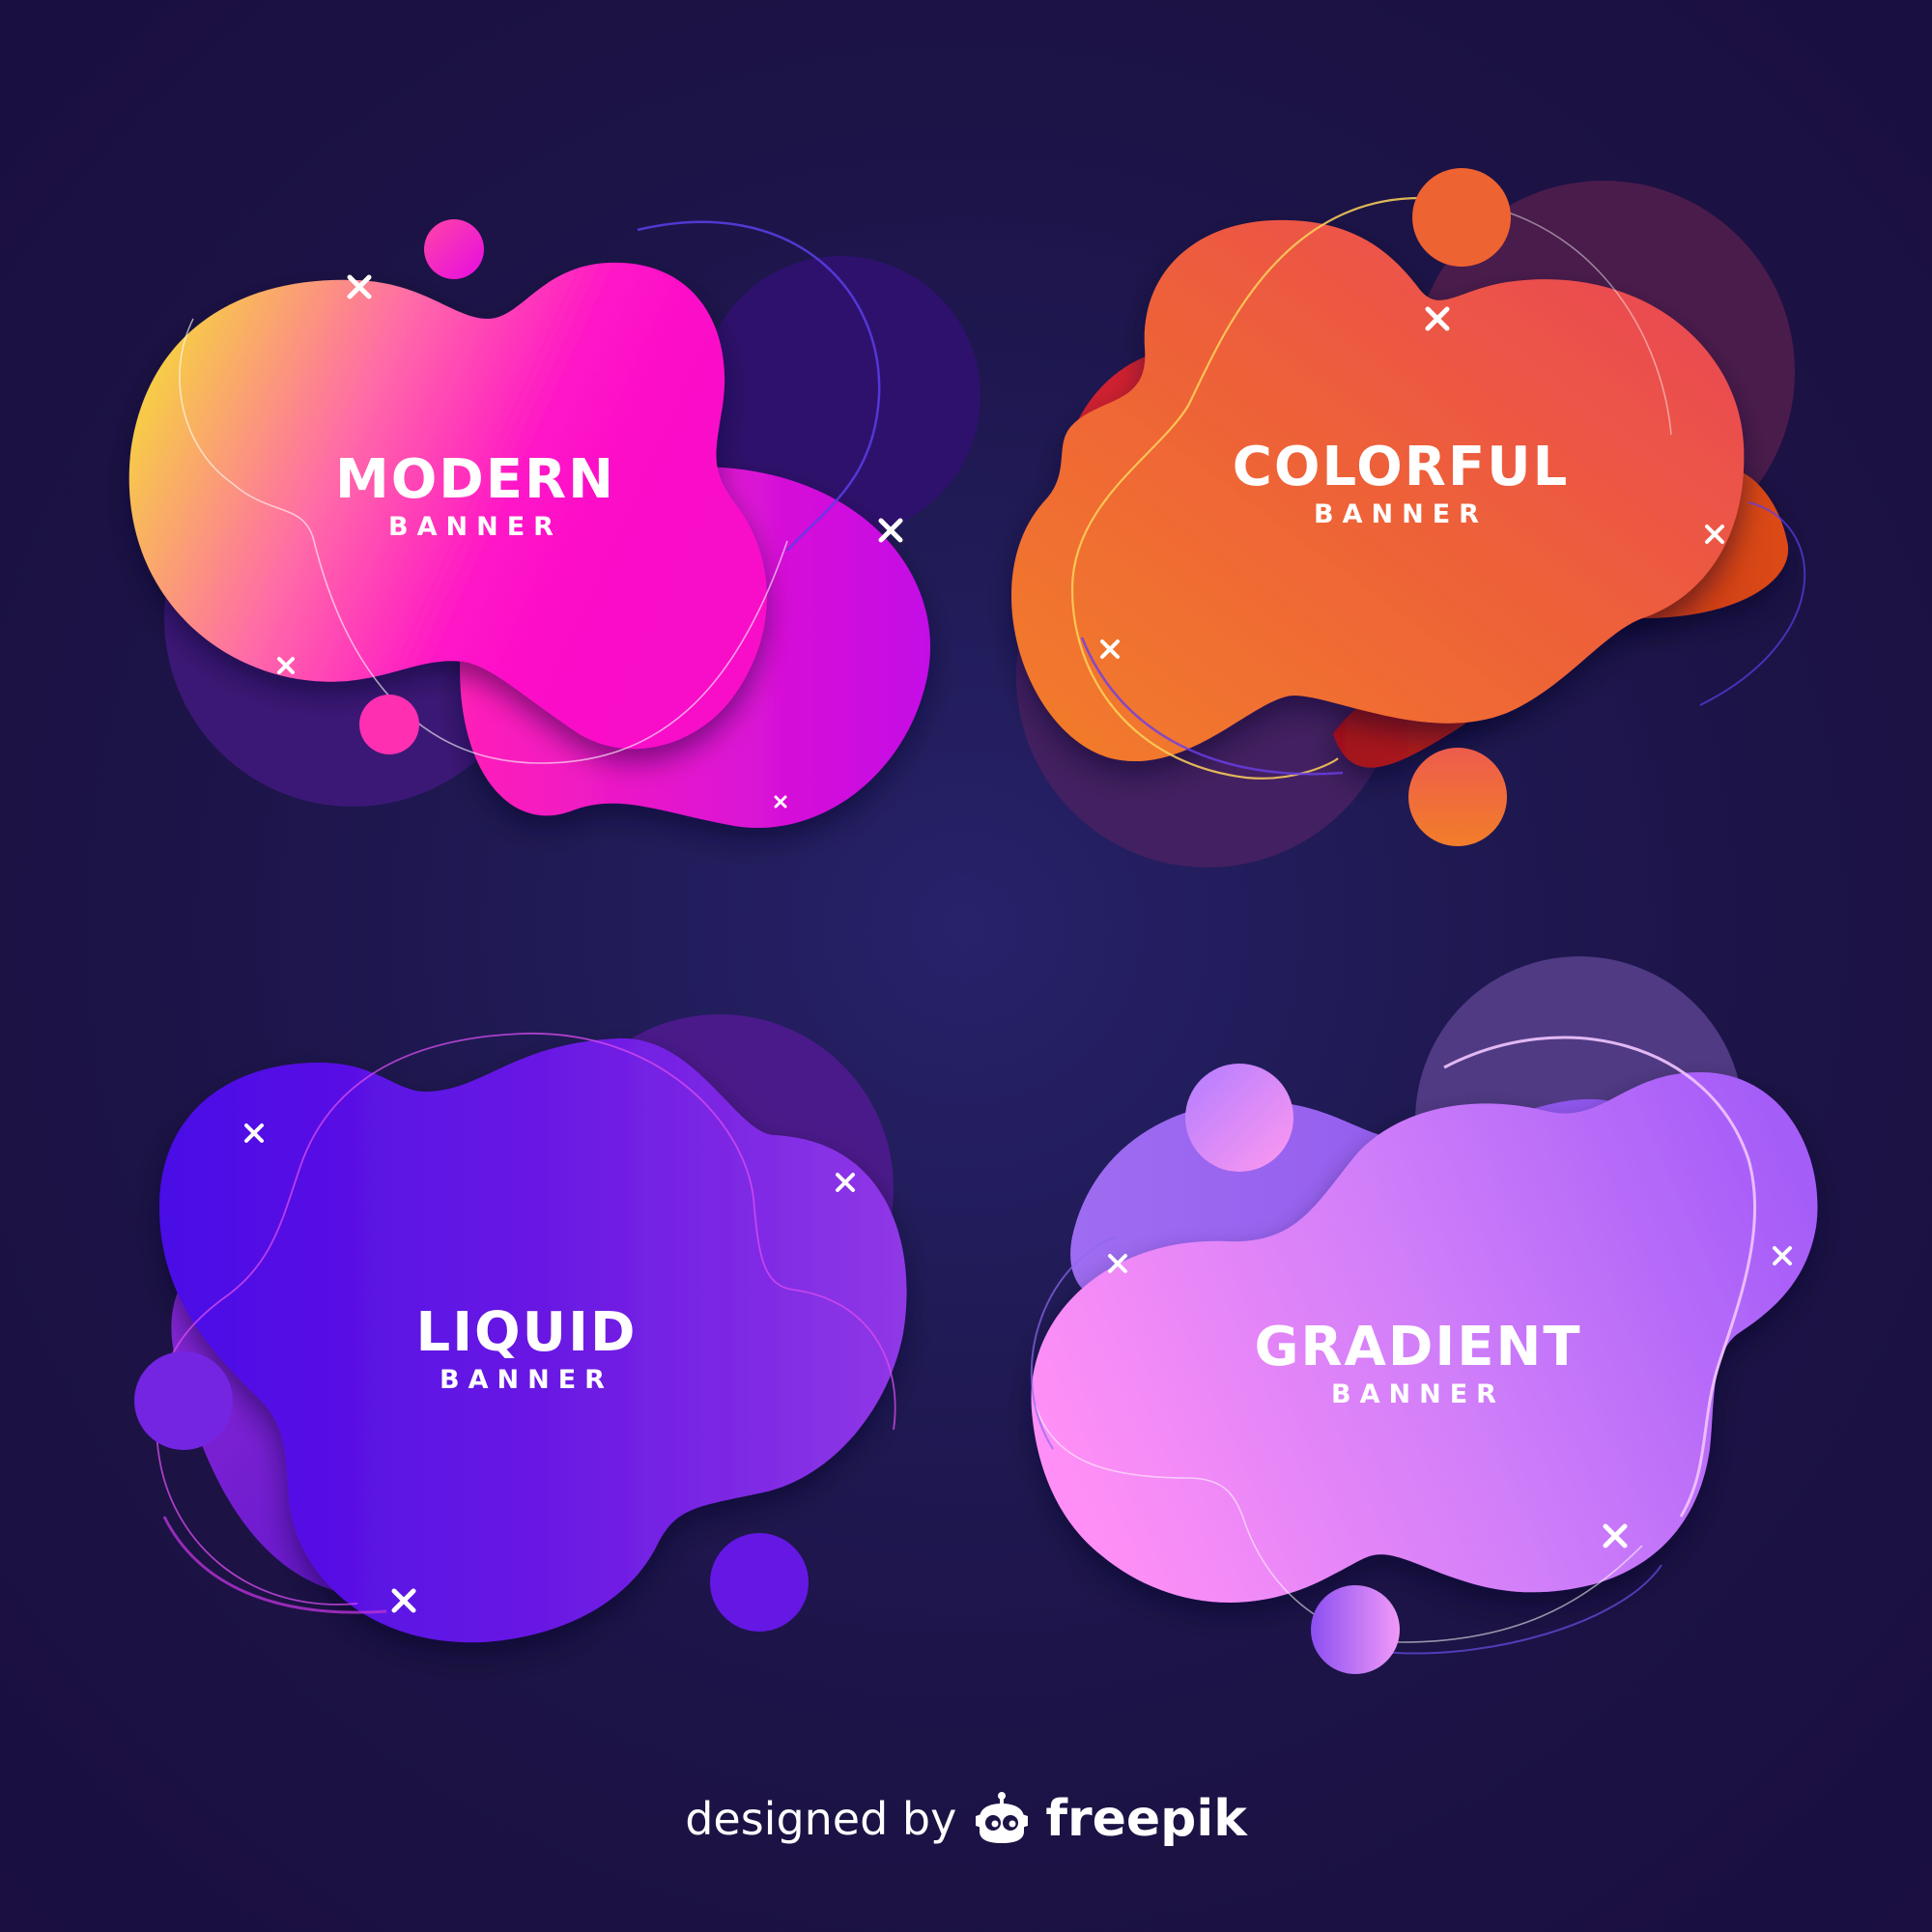 The image size is (1932, 1932). I want to click on credit-prefix: designed by, so click(821, 1819).